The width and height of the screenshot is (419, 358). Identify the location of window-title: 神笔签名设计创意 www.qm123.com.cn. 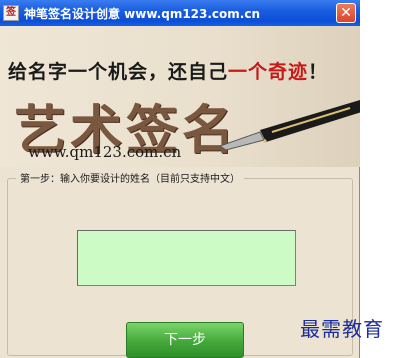
(142, 14).